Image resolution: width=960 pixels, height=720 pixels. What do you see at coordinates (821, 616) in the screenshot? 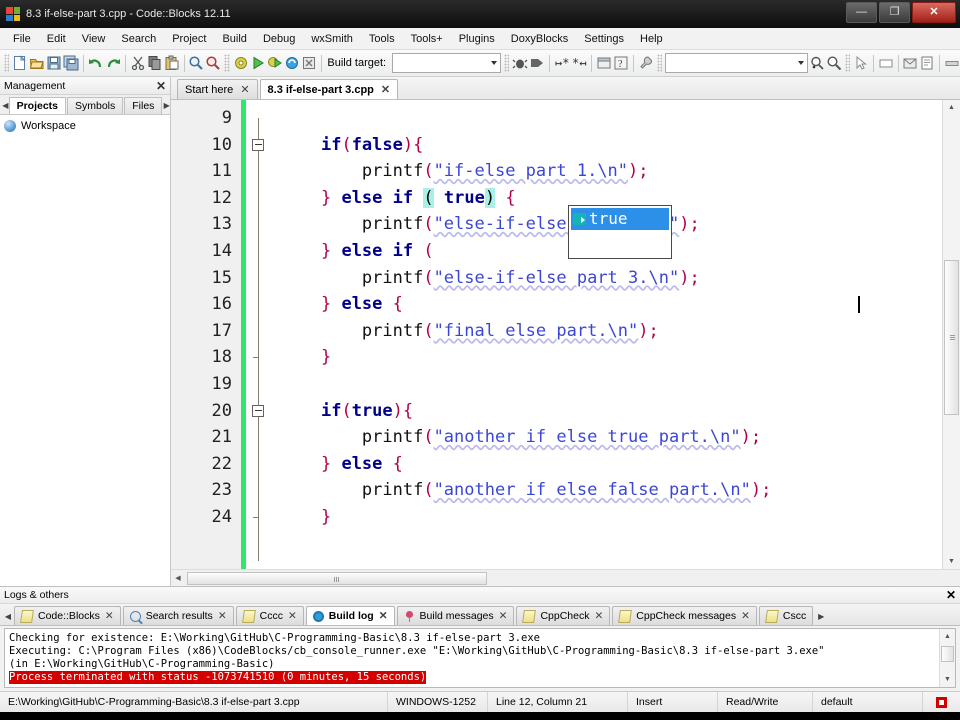
I see `logs-tabs-next-icon: ▶` at bounding box center [821, 616].